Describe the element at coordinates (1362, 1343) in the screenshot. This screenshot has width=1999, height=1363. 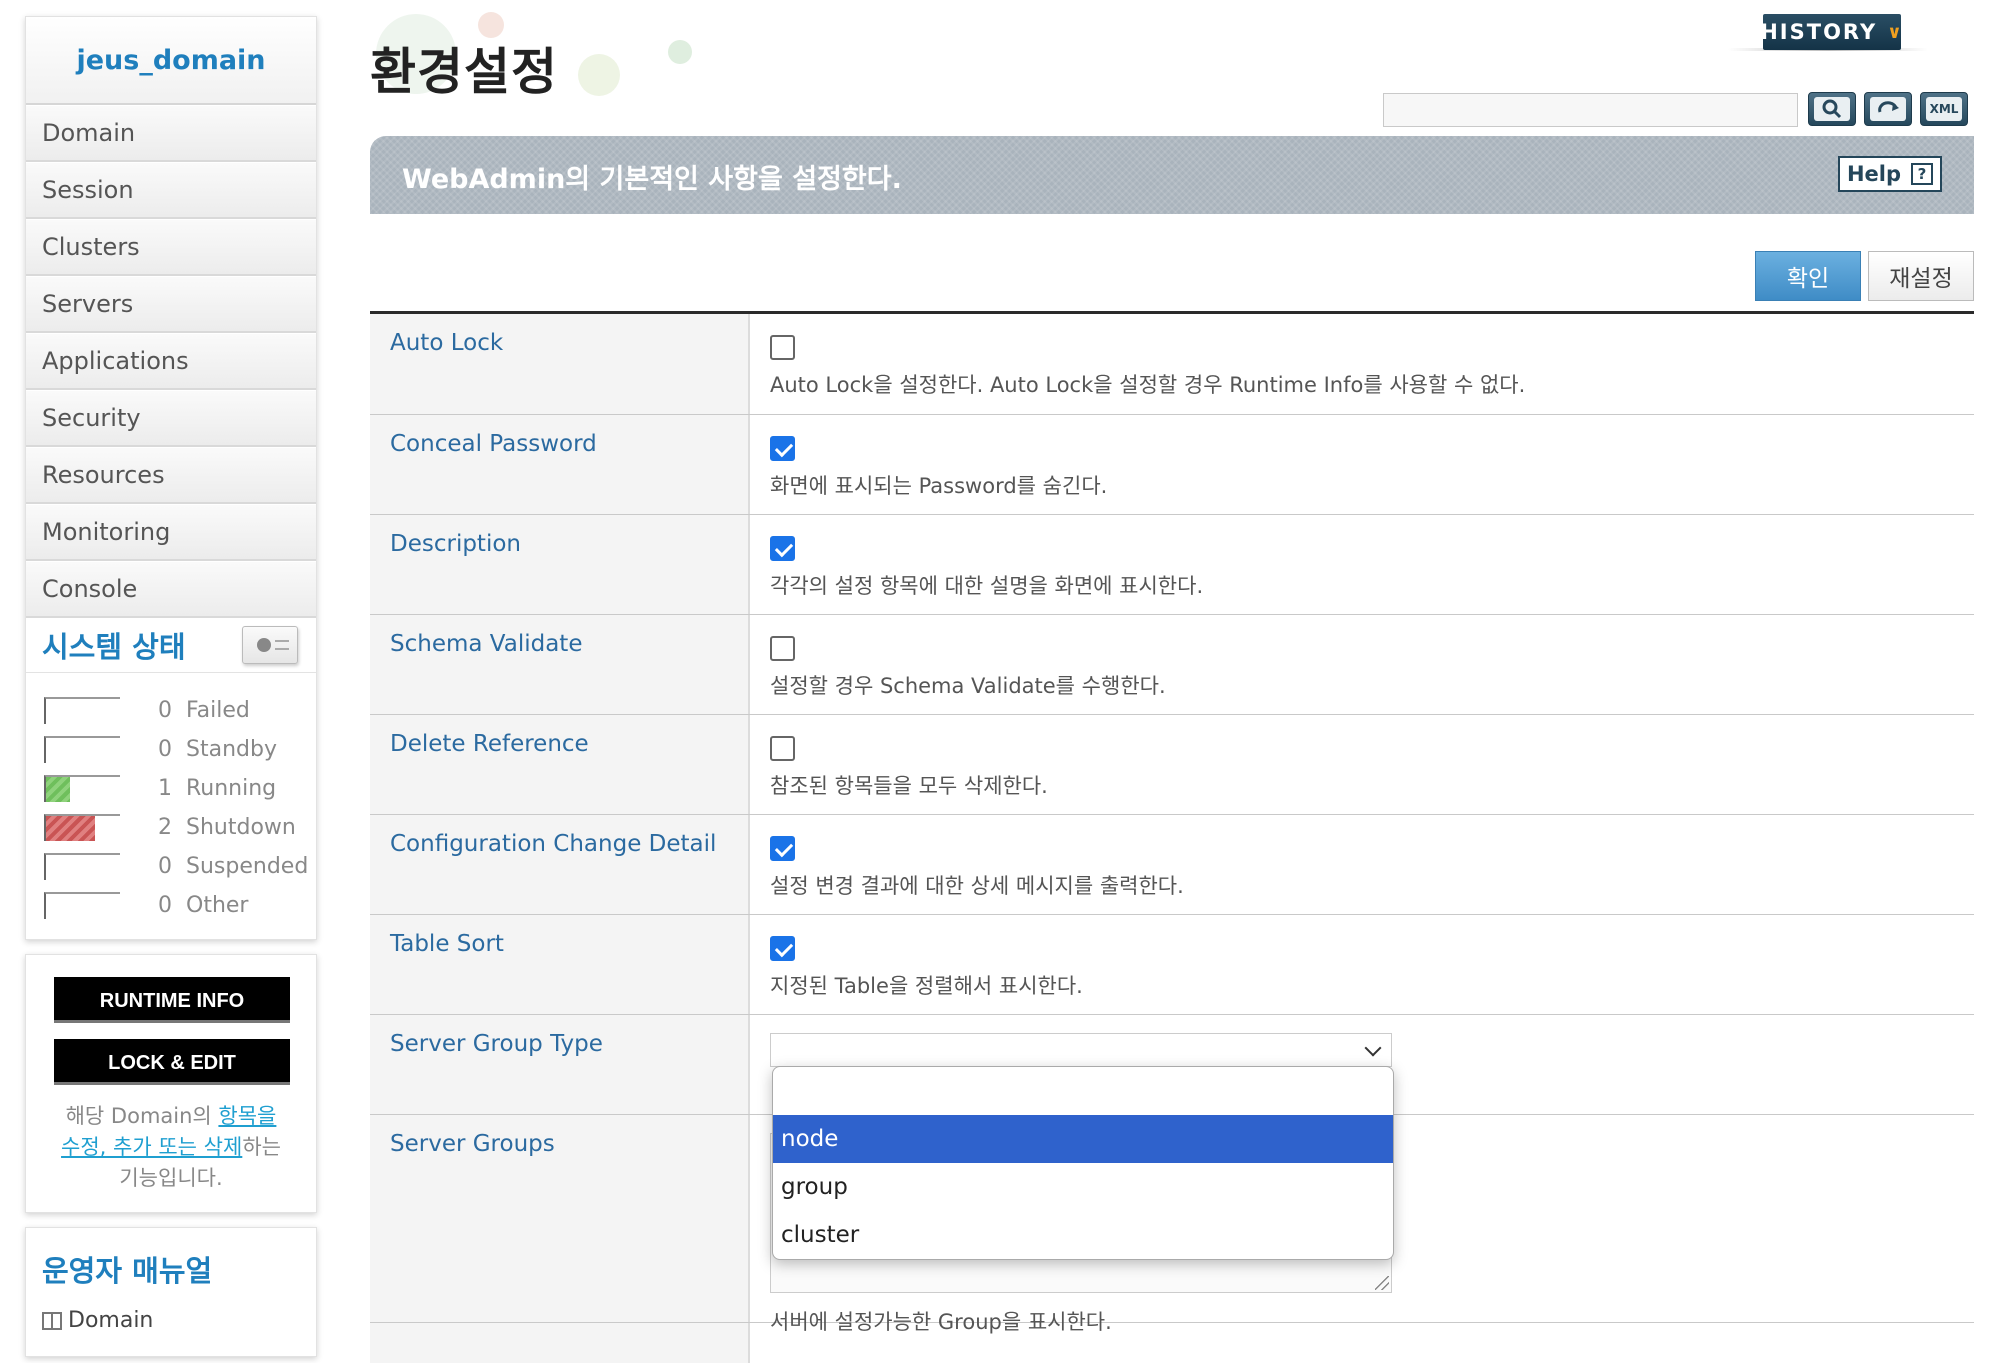
I see `setting-value` at that location.